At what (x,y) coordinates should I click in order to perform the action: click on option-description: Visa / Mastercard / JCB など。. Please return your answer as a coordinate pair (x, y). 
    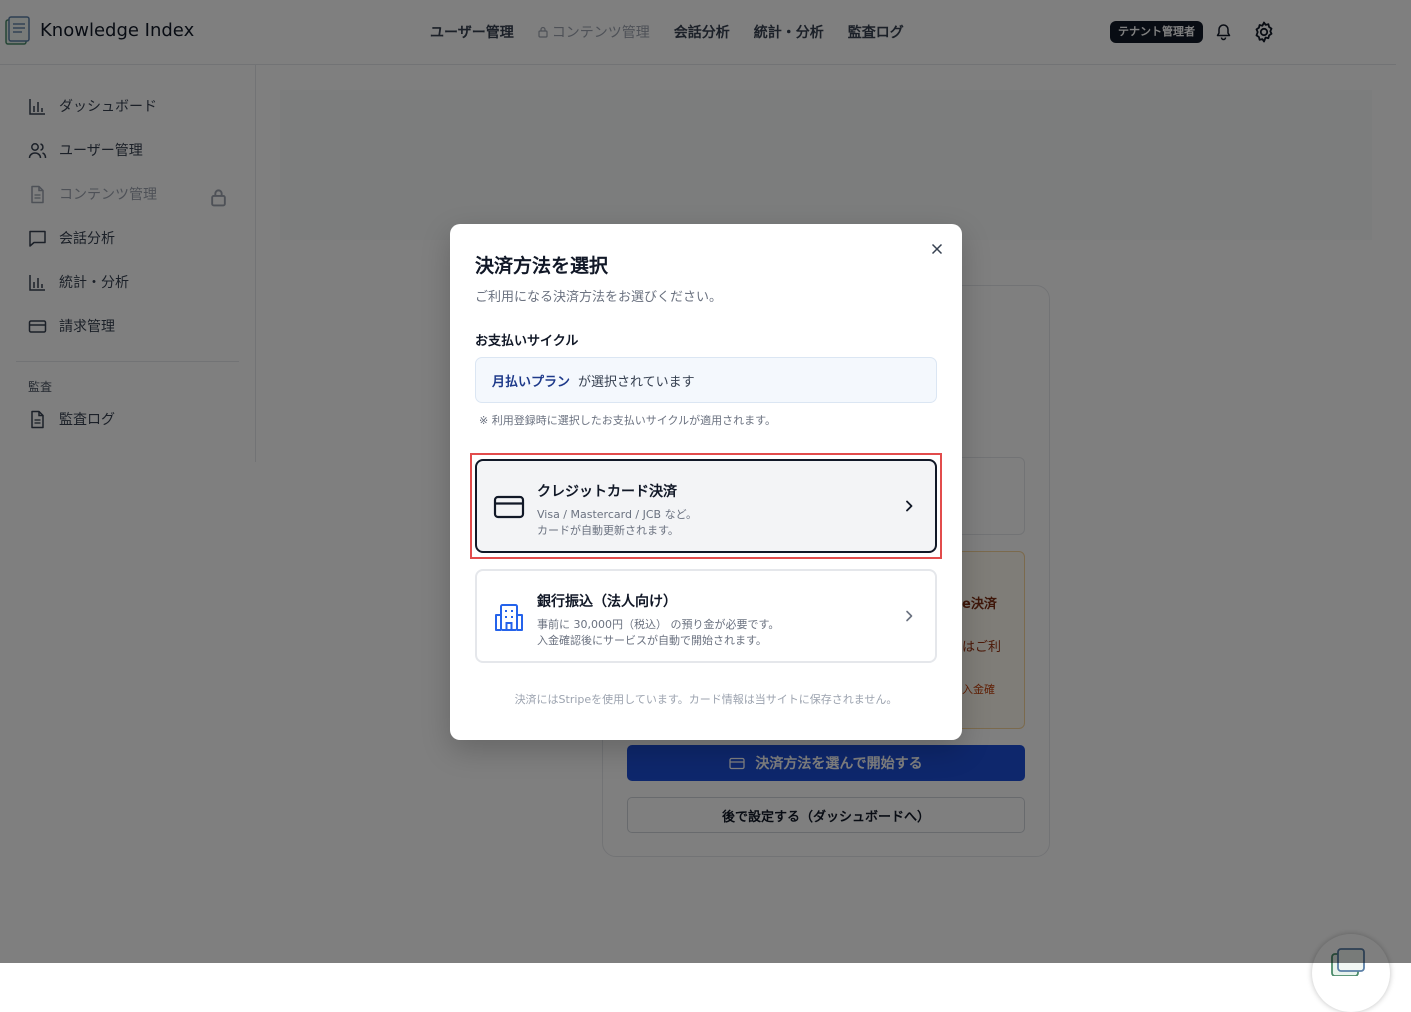
    Looking at the image, I should click on (617, 514).